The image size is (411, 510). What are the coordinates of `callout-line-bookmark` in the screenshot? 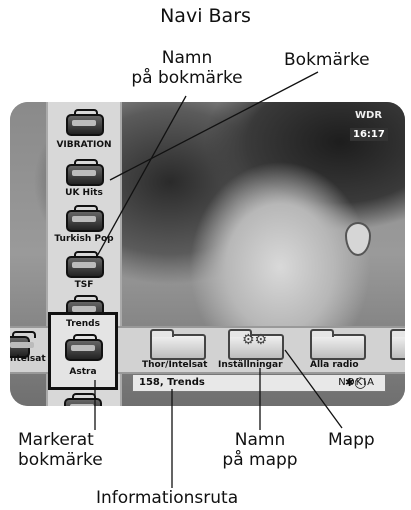 It's located at (214, 126).